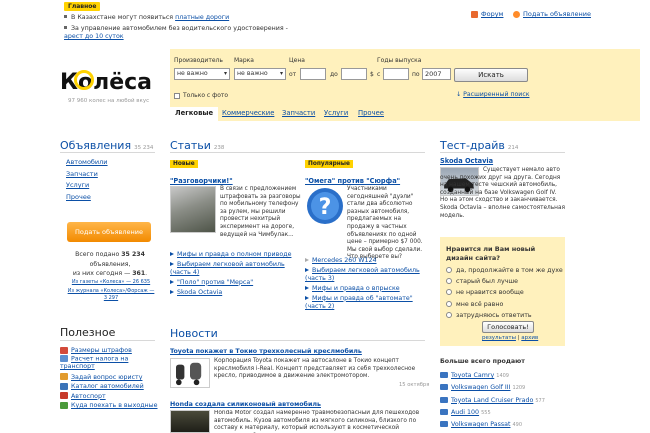 This screenshot has width=650, height=433. What do you see at coordinates (371, 113) in the screenshot?
I see `tab-other: Прочее` at bounding box center [371, 113].